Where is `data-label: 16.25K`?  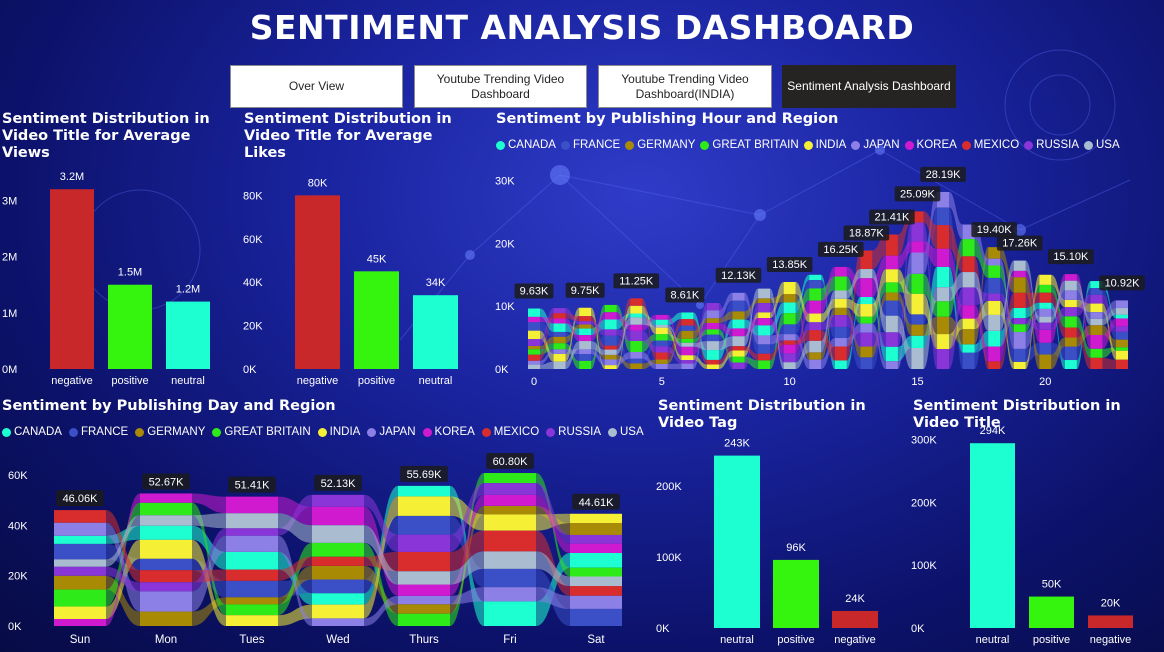 data-label: 16.25K is located at coordinates (841, 250).